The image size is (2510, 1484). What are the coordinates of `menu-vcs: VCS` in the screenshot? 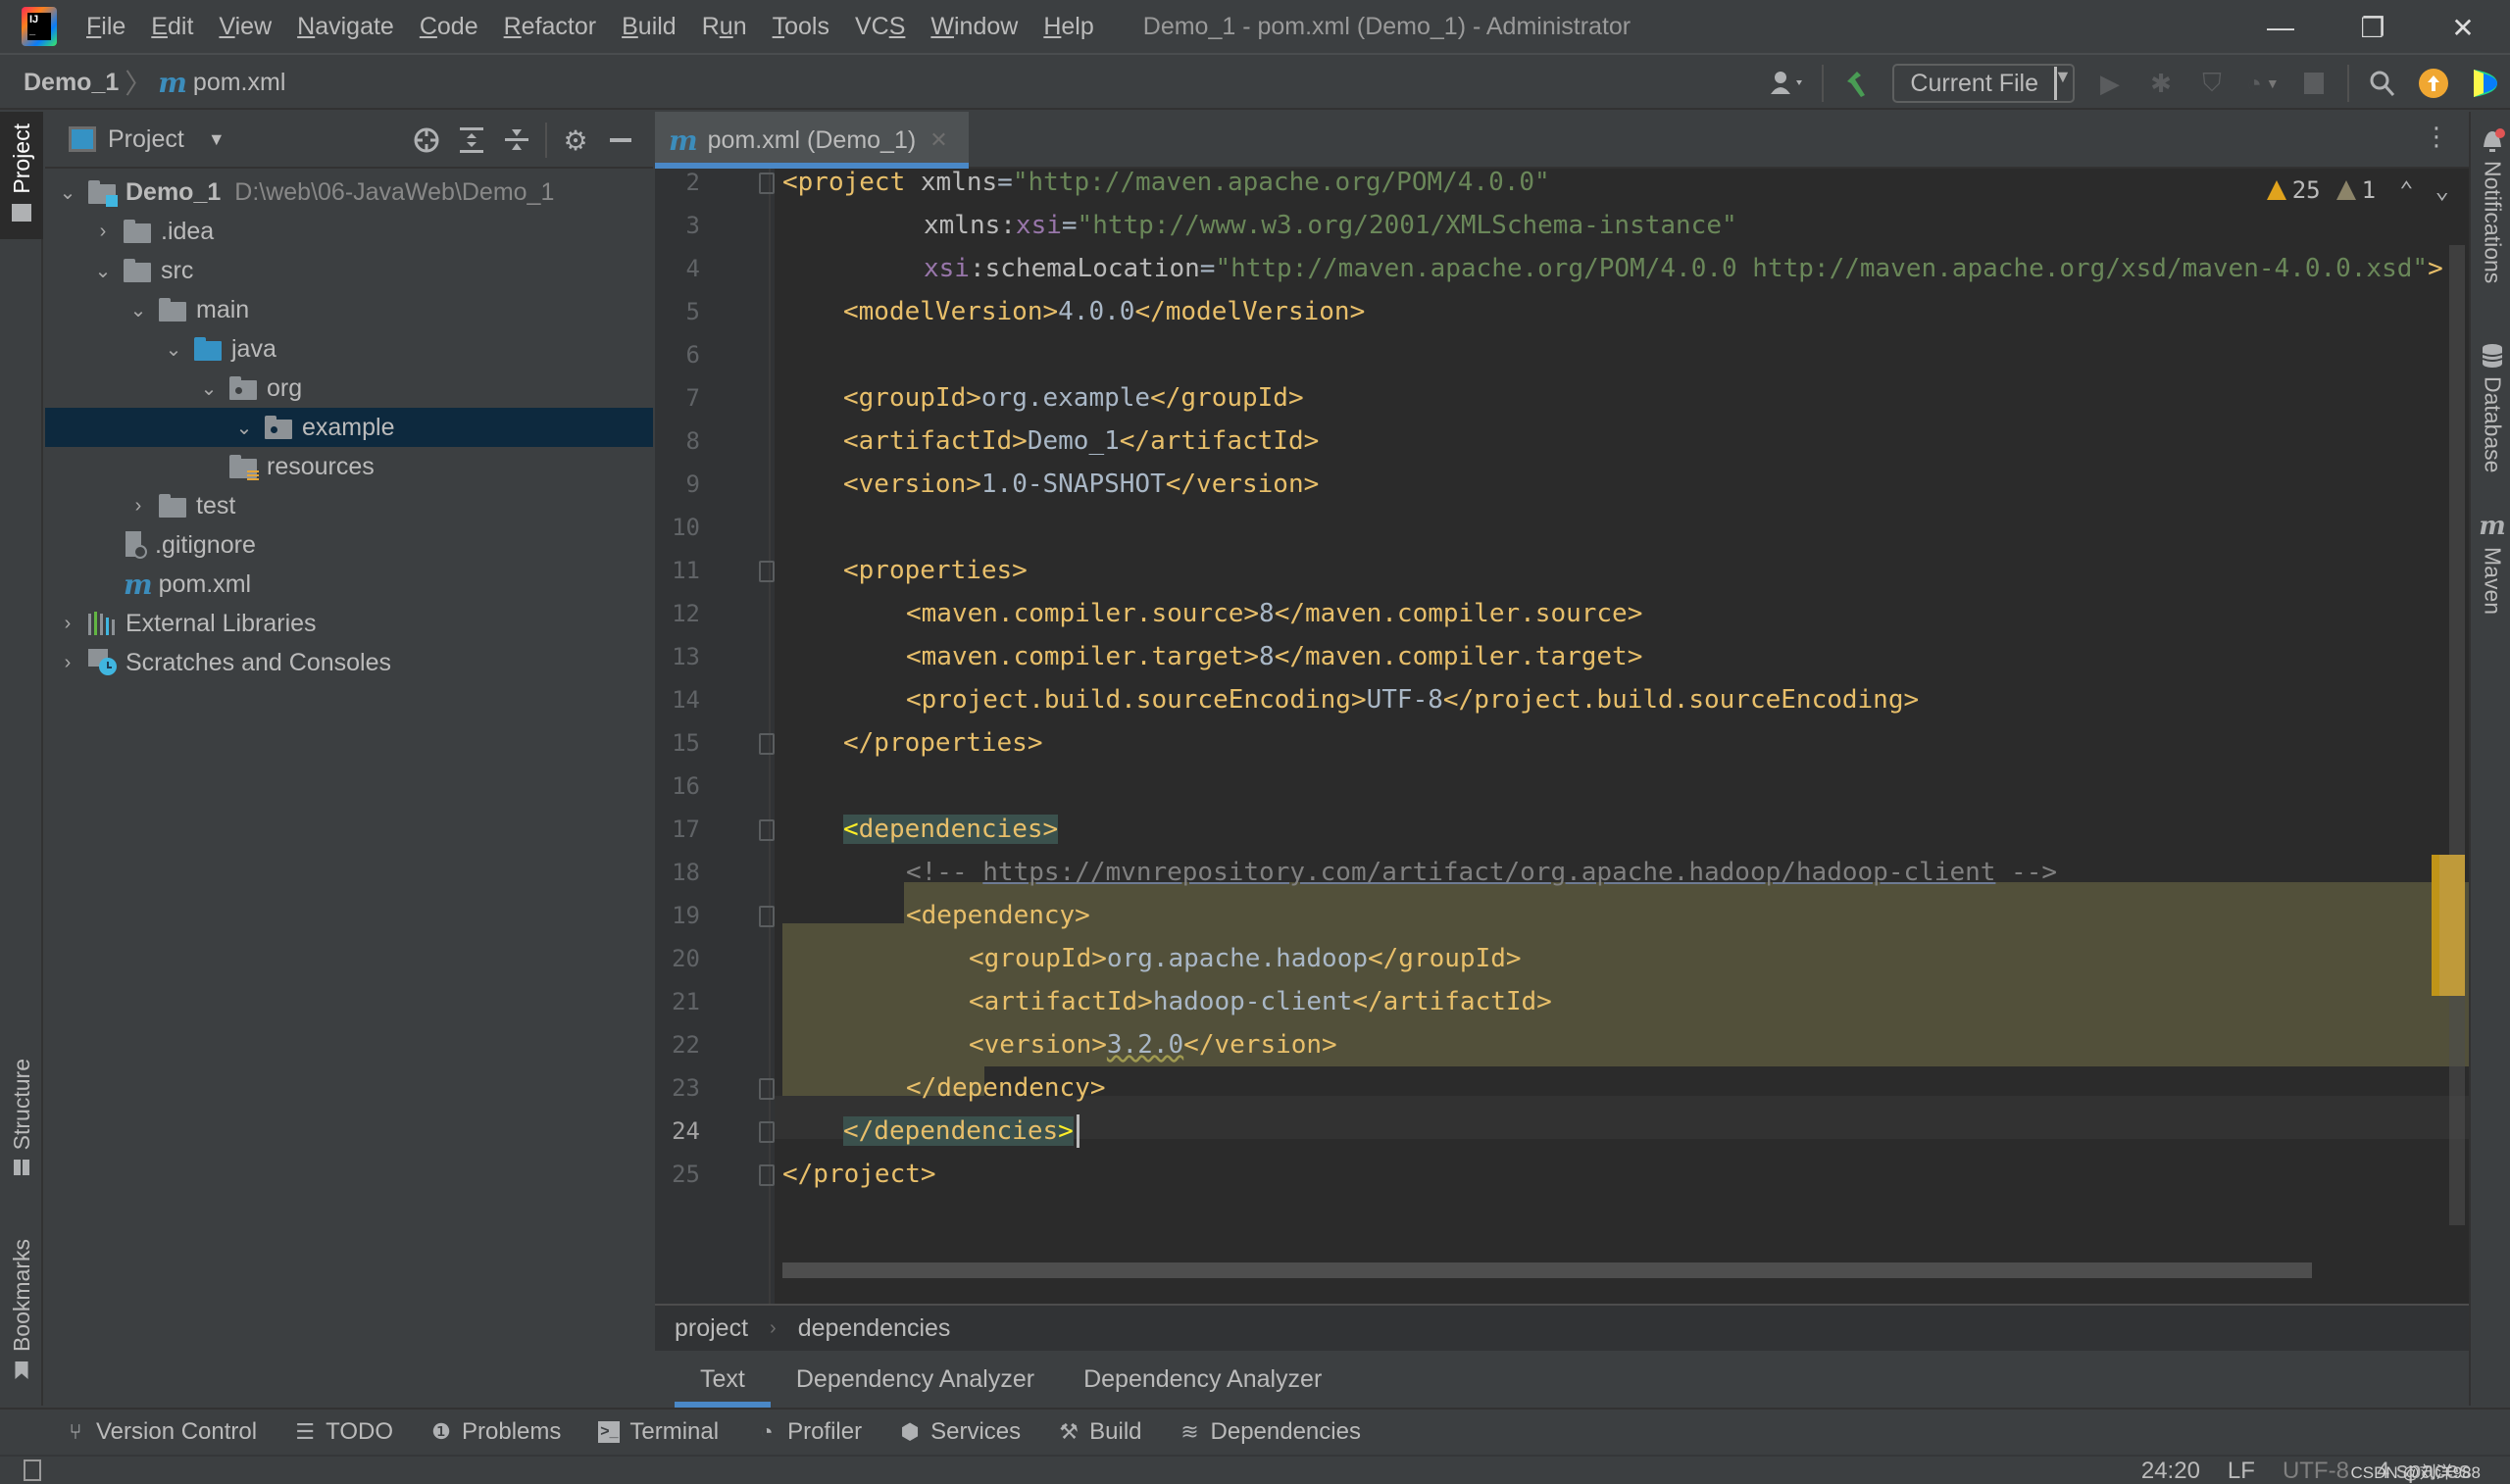 It's located at (880, 27).